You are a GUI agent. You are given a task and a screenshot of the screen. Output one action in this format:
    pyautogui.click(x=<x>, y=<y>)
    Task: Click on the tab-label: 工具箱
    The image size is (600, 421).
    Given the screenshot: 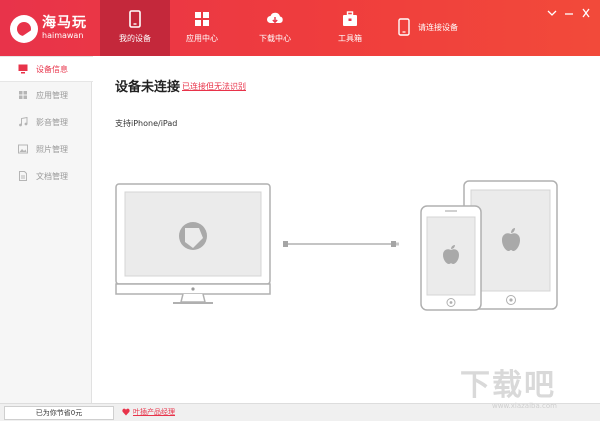 What is the action you would take?
    pyautogui.click(x=350, y=38)
    